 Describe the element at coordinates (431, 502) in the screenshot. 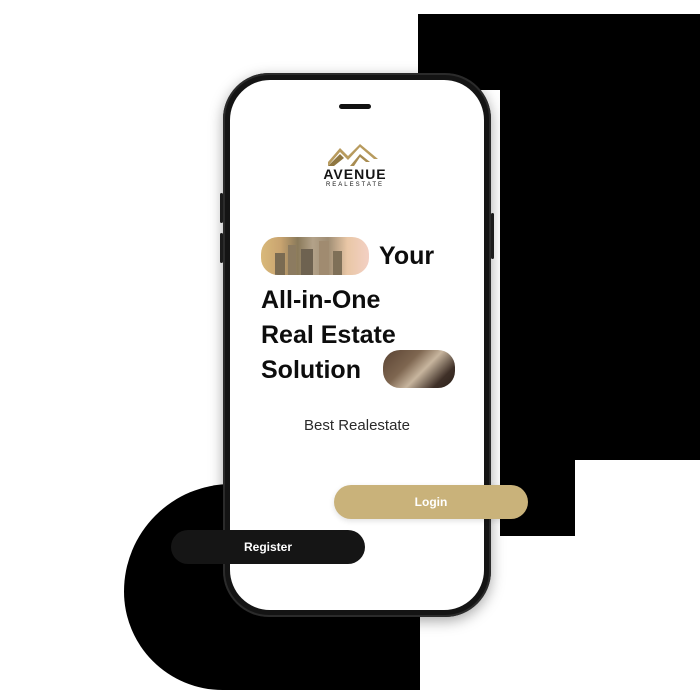

I see `login-button: Login` at that location.